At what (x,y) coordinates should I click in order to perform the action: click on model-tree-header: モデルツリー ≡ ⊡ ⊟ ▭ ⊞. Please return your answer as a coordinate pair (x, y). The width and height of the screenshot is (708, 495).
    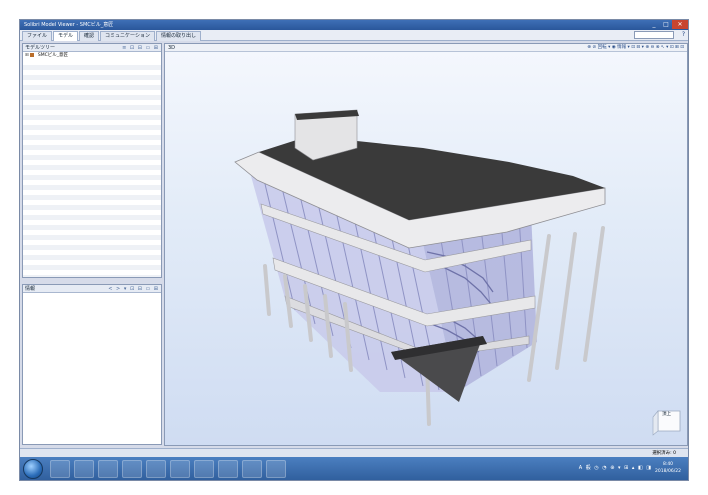
    Looking at the image, I should click on (92, 48).